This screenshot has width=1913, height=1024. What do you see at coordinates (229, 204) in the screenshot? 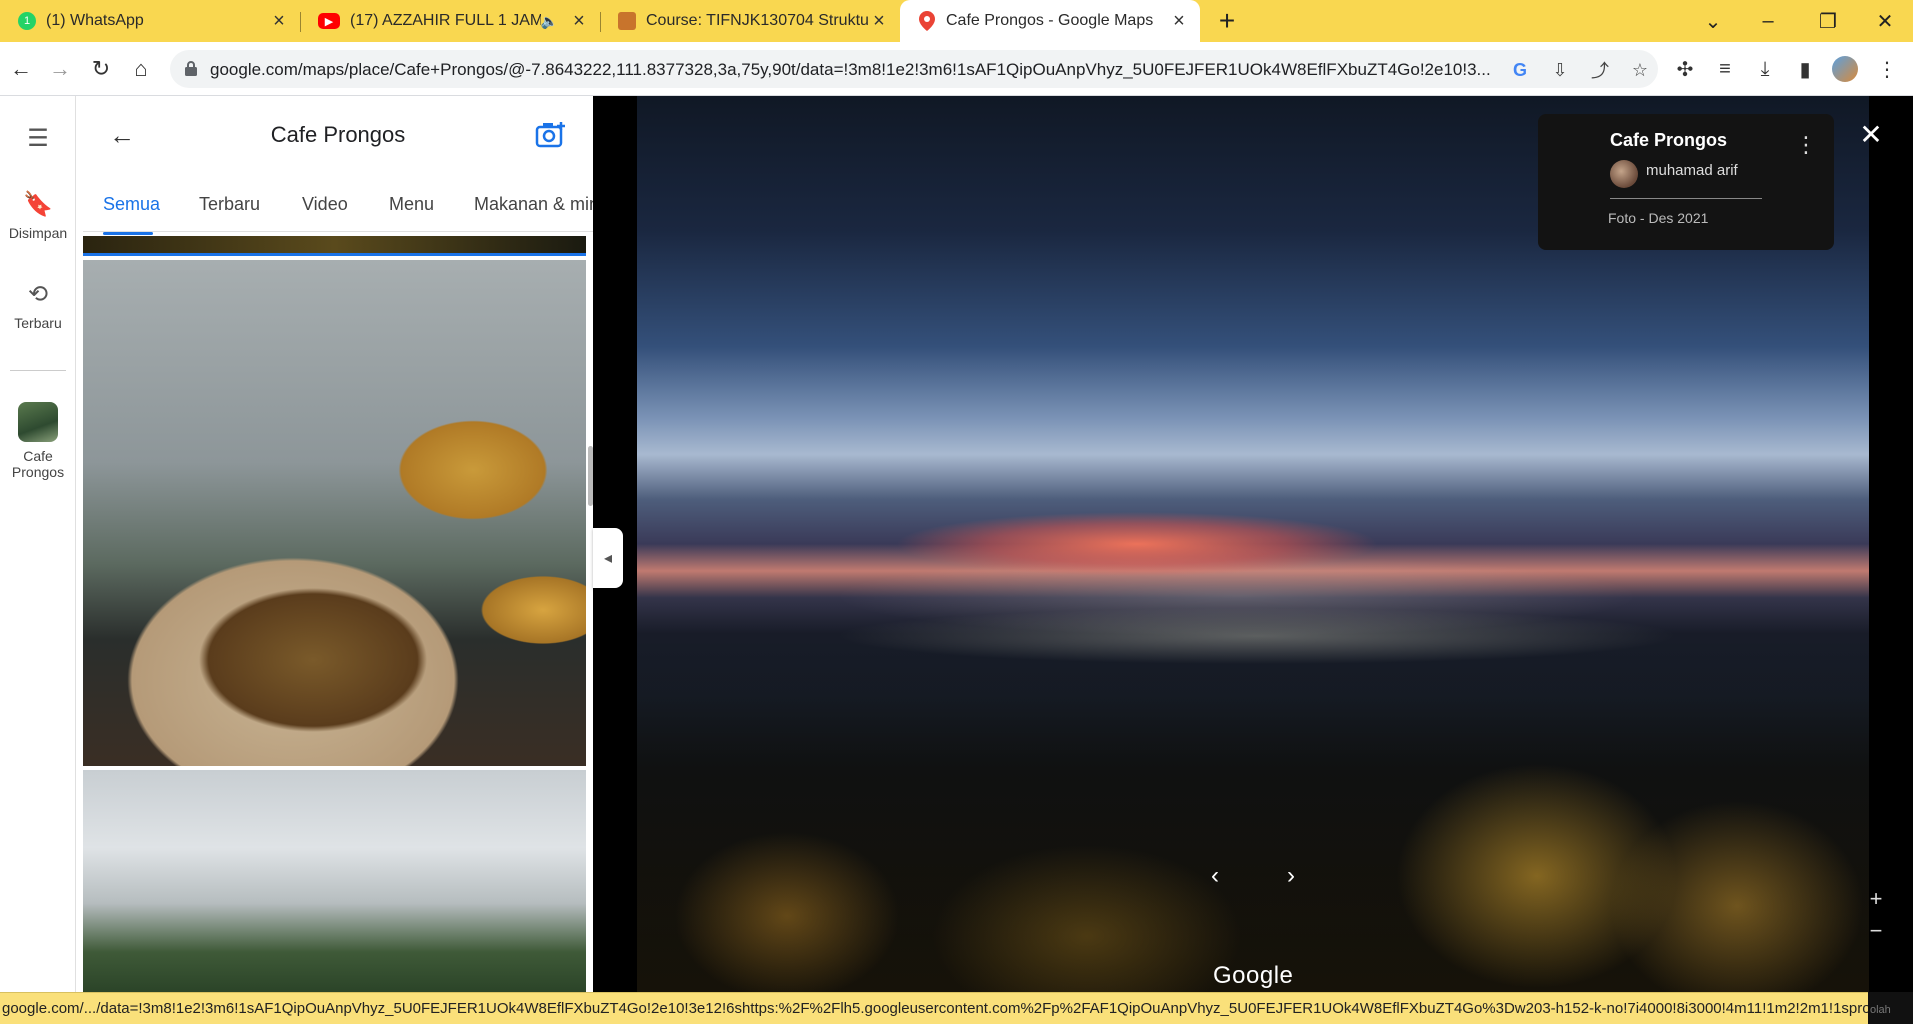
I see `tab-terbaru: Terbaru` at bounding box center [229, 204].